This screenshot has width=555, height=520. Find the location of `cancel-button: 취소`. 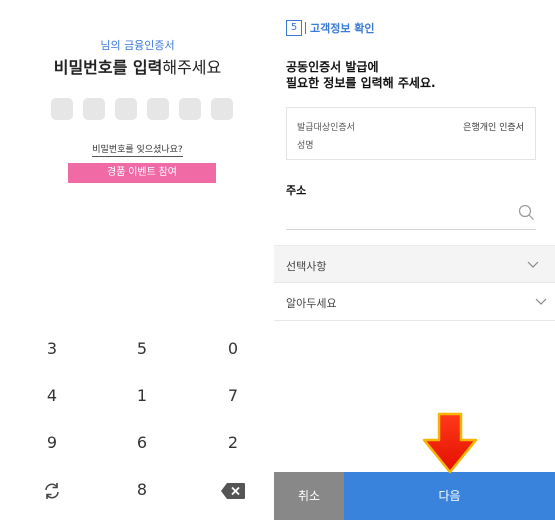

cancel-button: 취소 is located at coordinates (309, 496).